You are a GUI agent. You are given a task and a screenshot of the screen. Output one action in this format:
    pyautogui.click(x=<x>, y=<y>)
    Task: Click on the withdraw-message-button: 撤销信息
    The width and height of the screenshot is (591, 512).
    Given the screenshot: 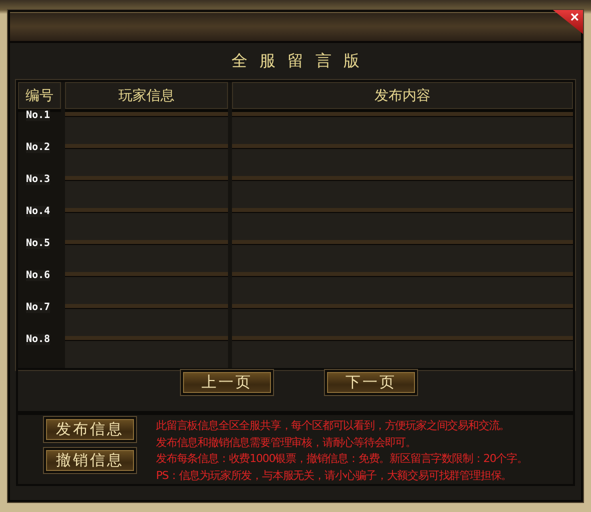 What is the action you would take?
    pyautogui.click(x=90, y=460)
    